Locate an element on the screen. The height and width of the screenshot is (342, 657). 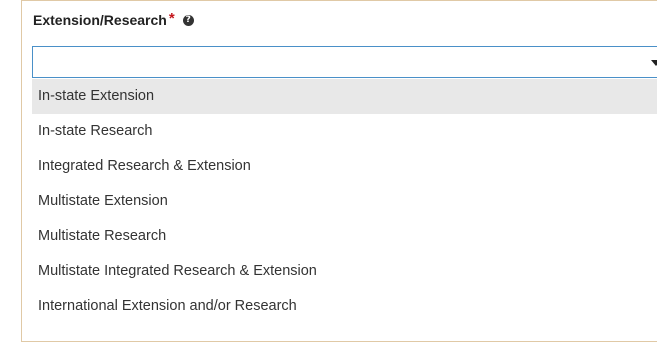
caret-down-icon is located at coordinates (654, 63).